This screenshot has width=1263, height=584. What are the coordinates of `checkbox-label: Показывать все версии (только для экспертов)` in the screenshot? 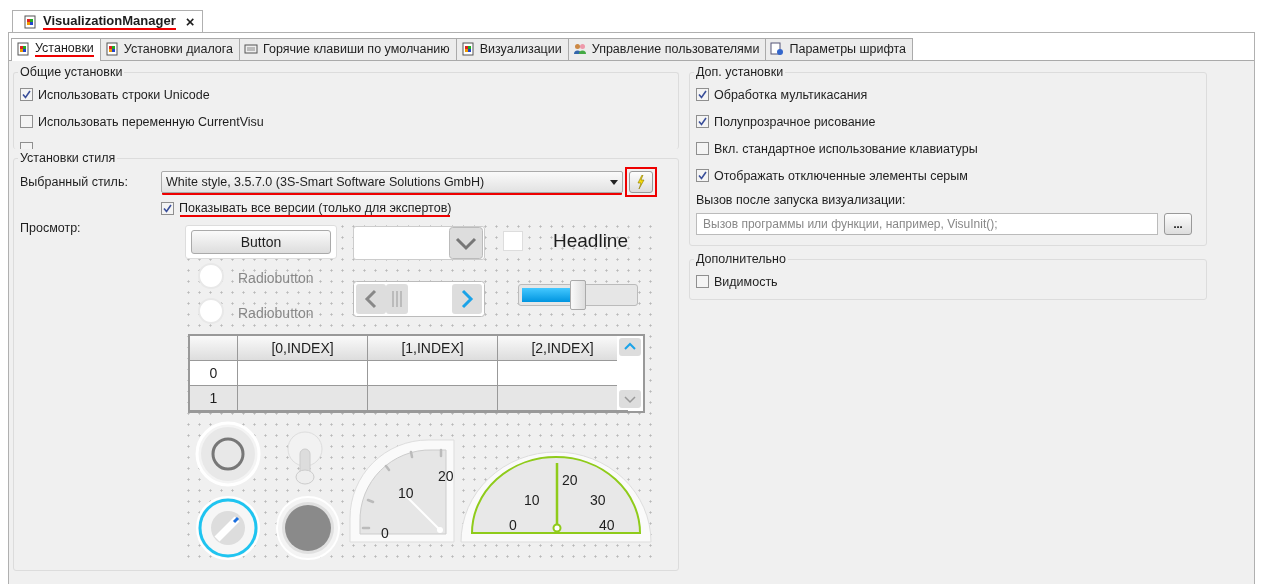 It's located at (315, 208).